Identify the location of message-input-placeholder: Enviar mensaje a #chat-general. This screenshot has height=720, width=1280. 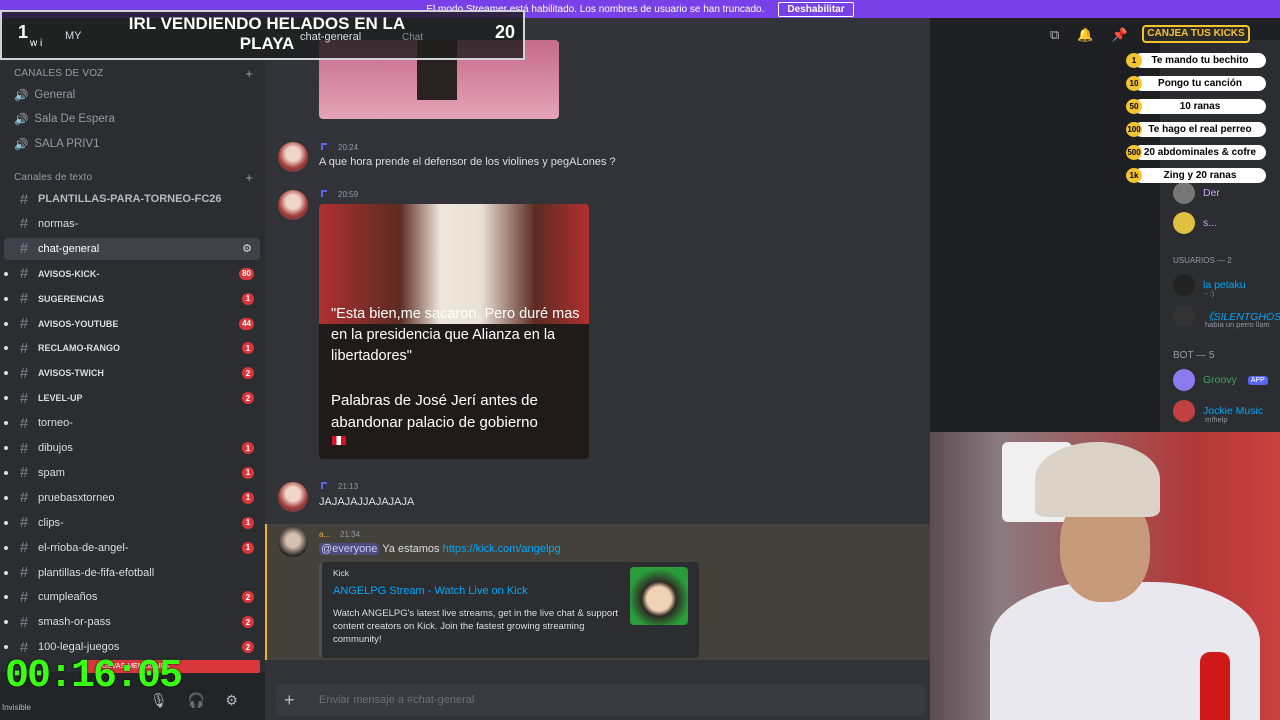
(397, 700).